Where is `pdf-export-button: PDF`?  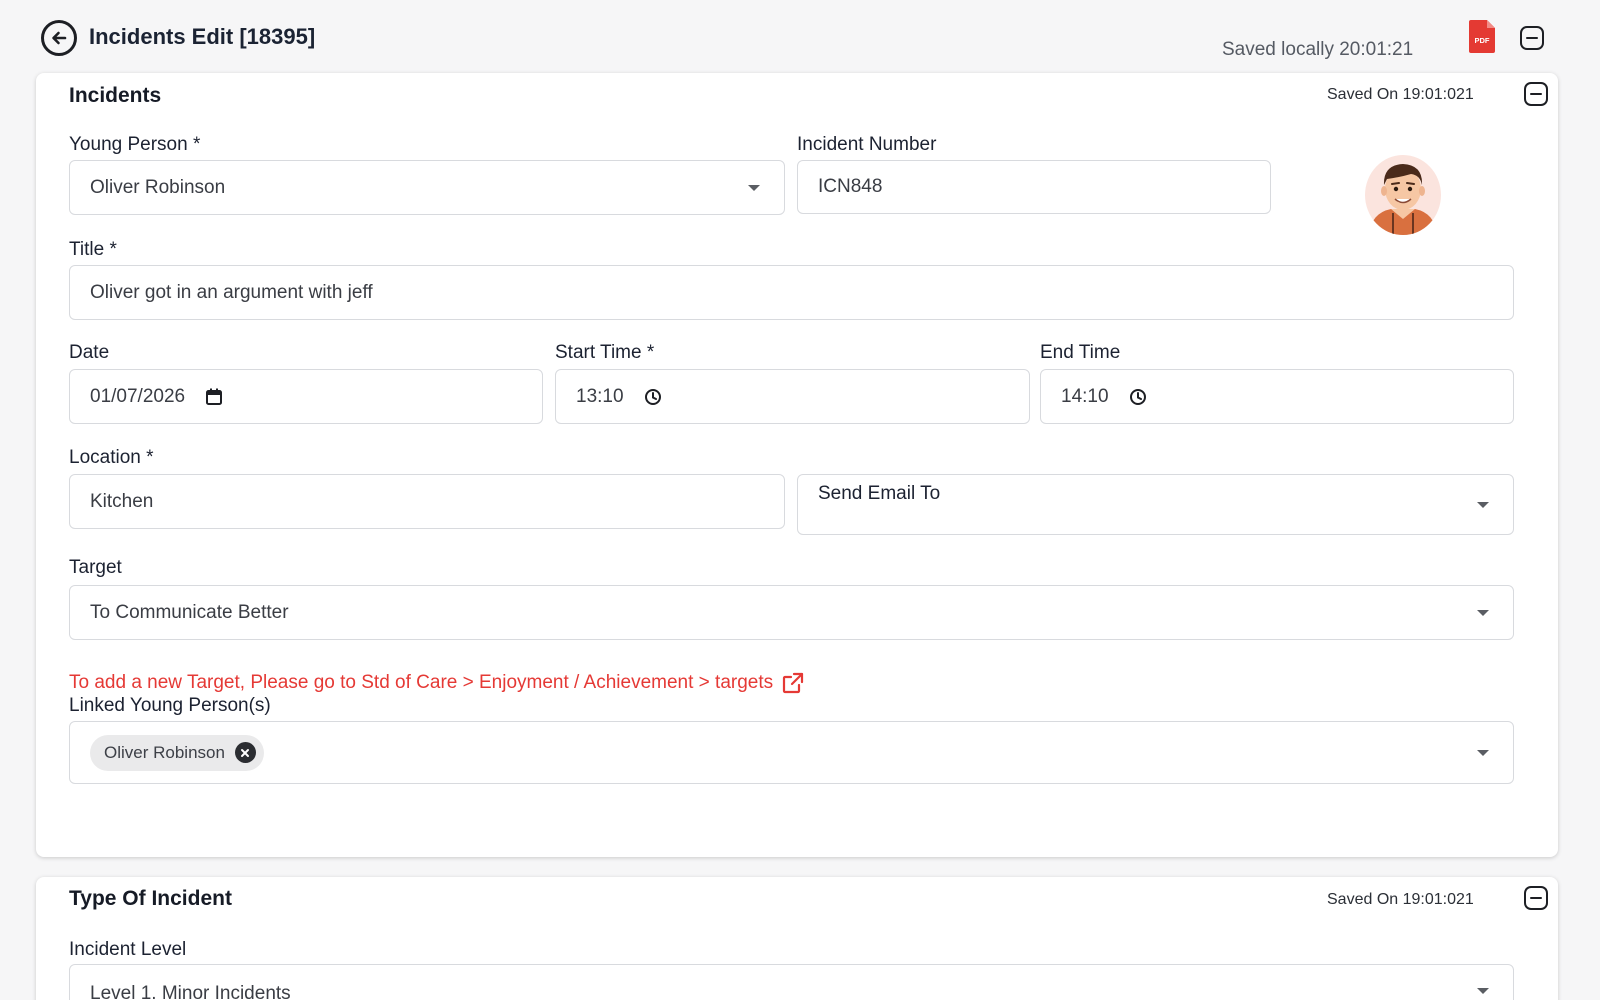 pdf-export-button: PDF is located at coordinates (1482, 36).